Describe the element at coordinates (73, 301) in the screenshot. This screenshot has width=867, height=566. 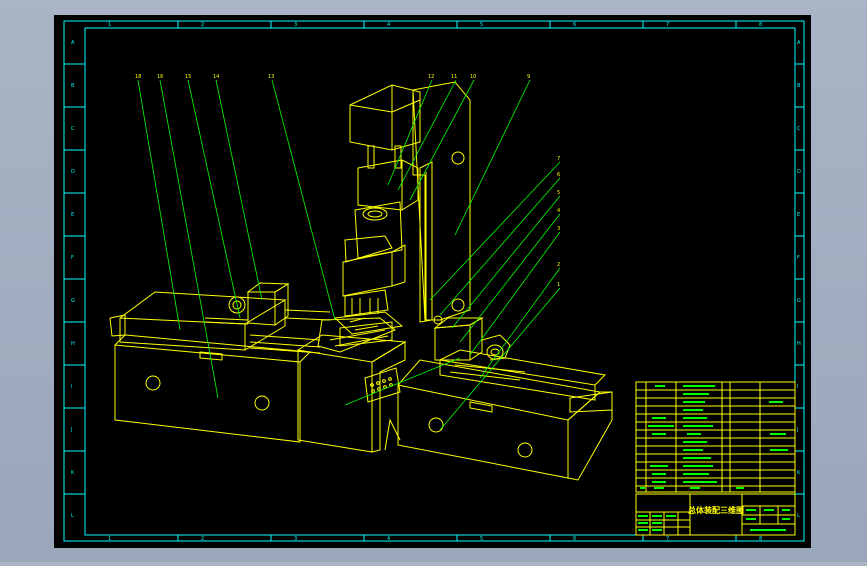
I see `zone-left-g: G` at that location.